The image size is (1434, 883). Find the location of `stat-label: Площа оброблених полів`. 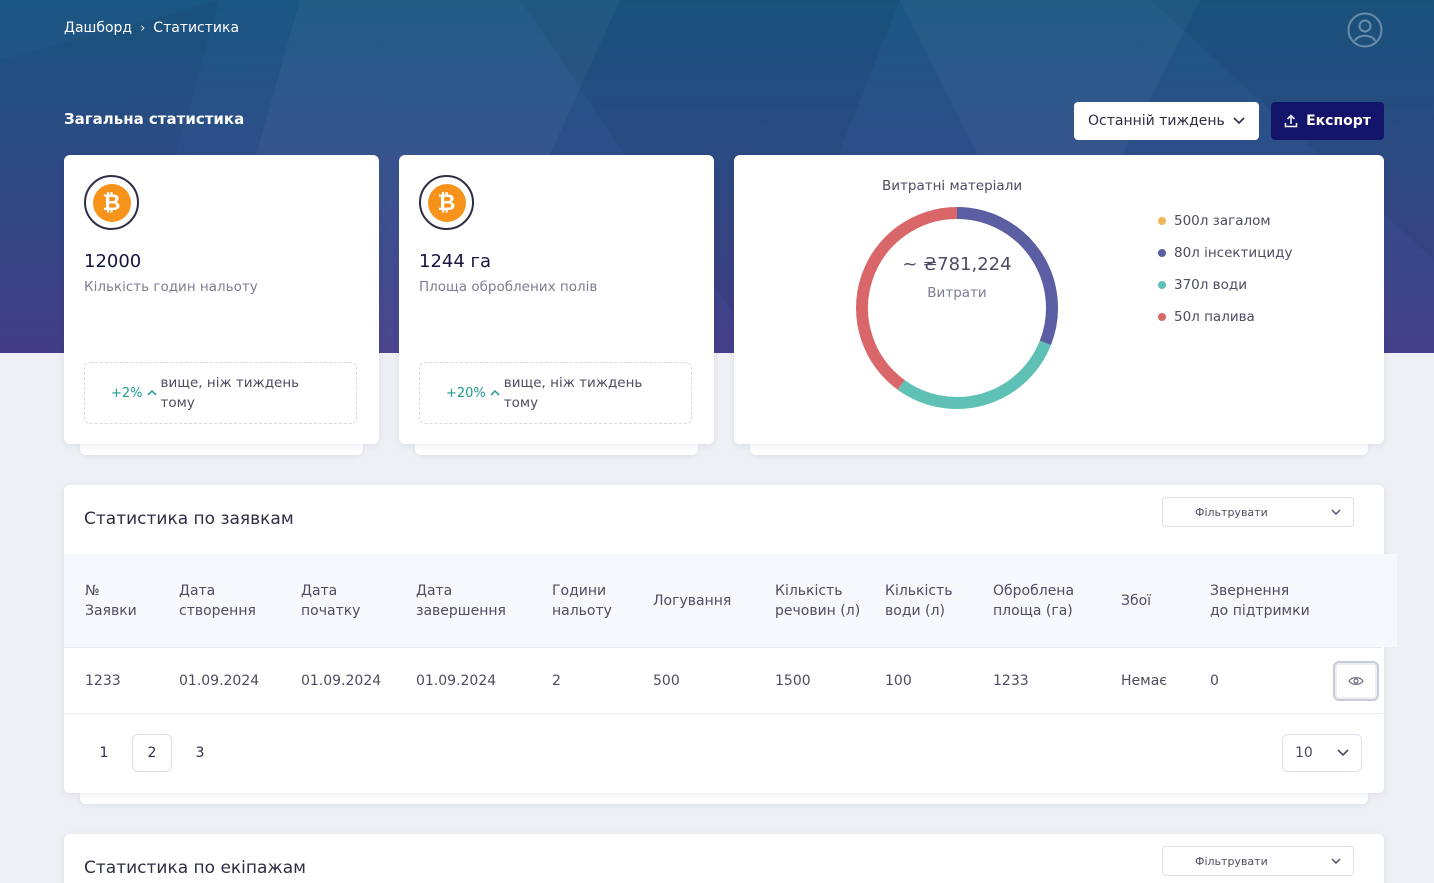

stat-label: Площа оброблених полів is located at coordinates (508, 287).